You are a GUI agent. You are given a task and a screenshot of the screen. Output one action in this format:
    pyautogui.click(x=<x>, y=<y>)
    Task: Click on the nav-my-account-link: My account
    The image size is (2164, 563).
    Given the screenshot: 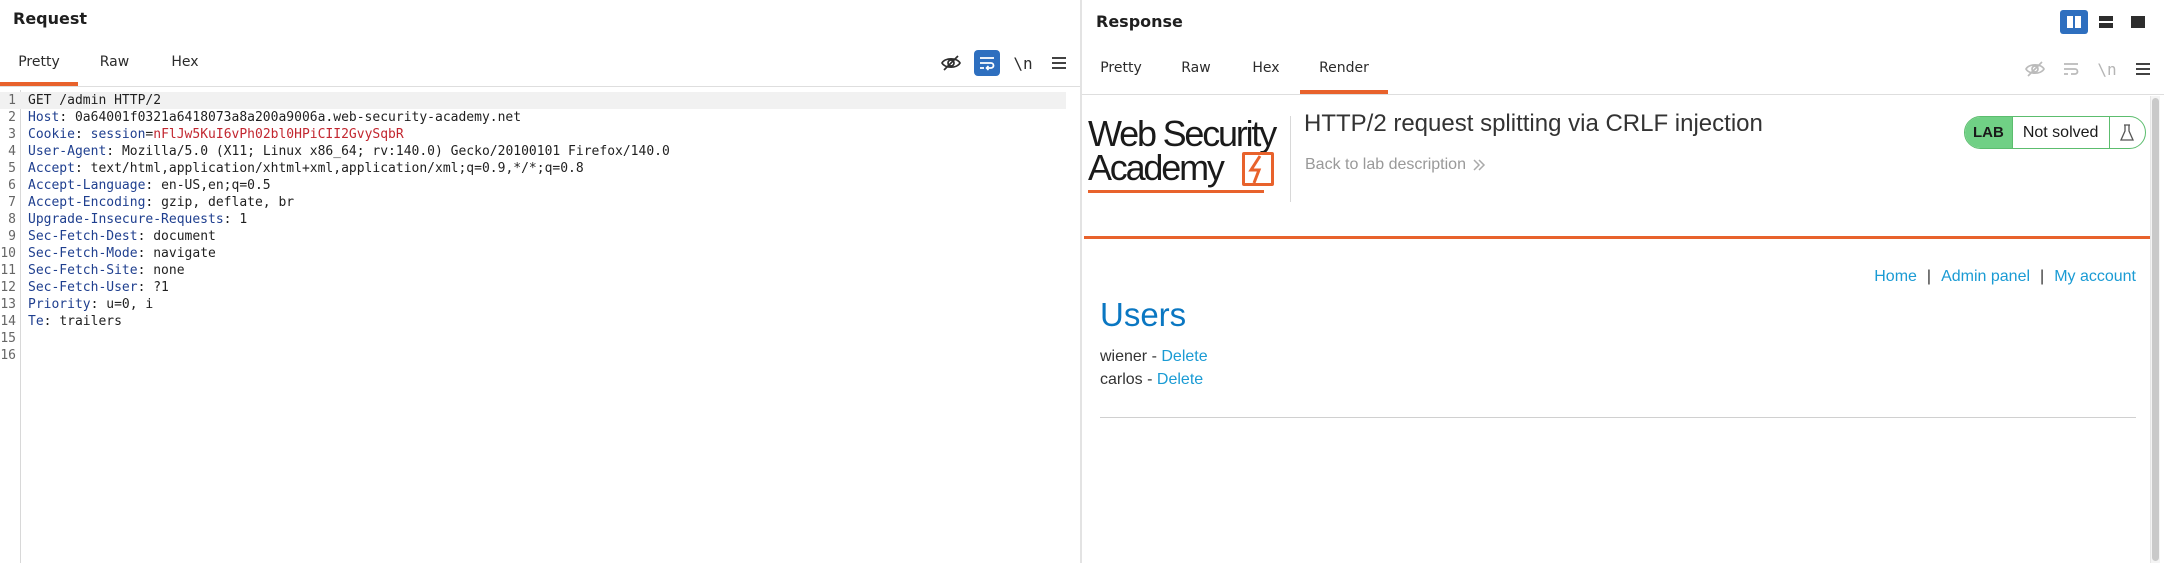 What is the action you would take?
    pyautogui.click(x=2095, y=277)
    